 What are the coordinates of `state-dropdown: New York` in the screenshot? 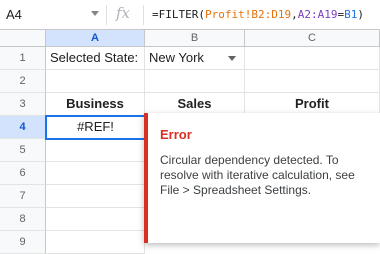 It's located at (195, 58).